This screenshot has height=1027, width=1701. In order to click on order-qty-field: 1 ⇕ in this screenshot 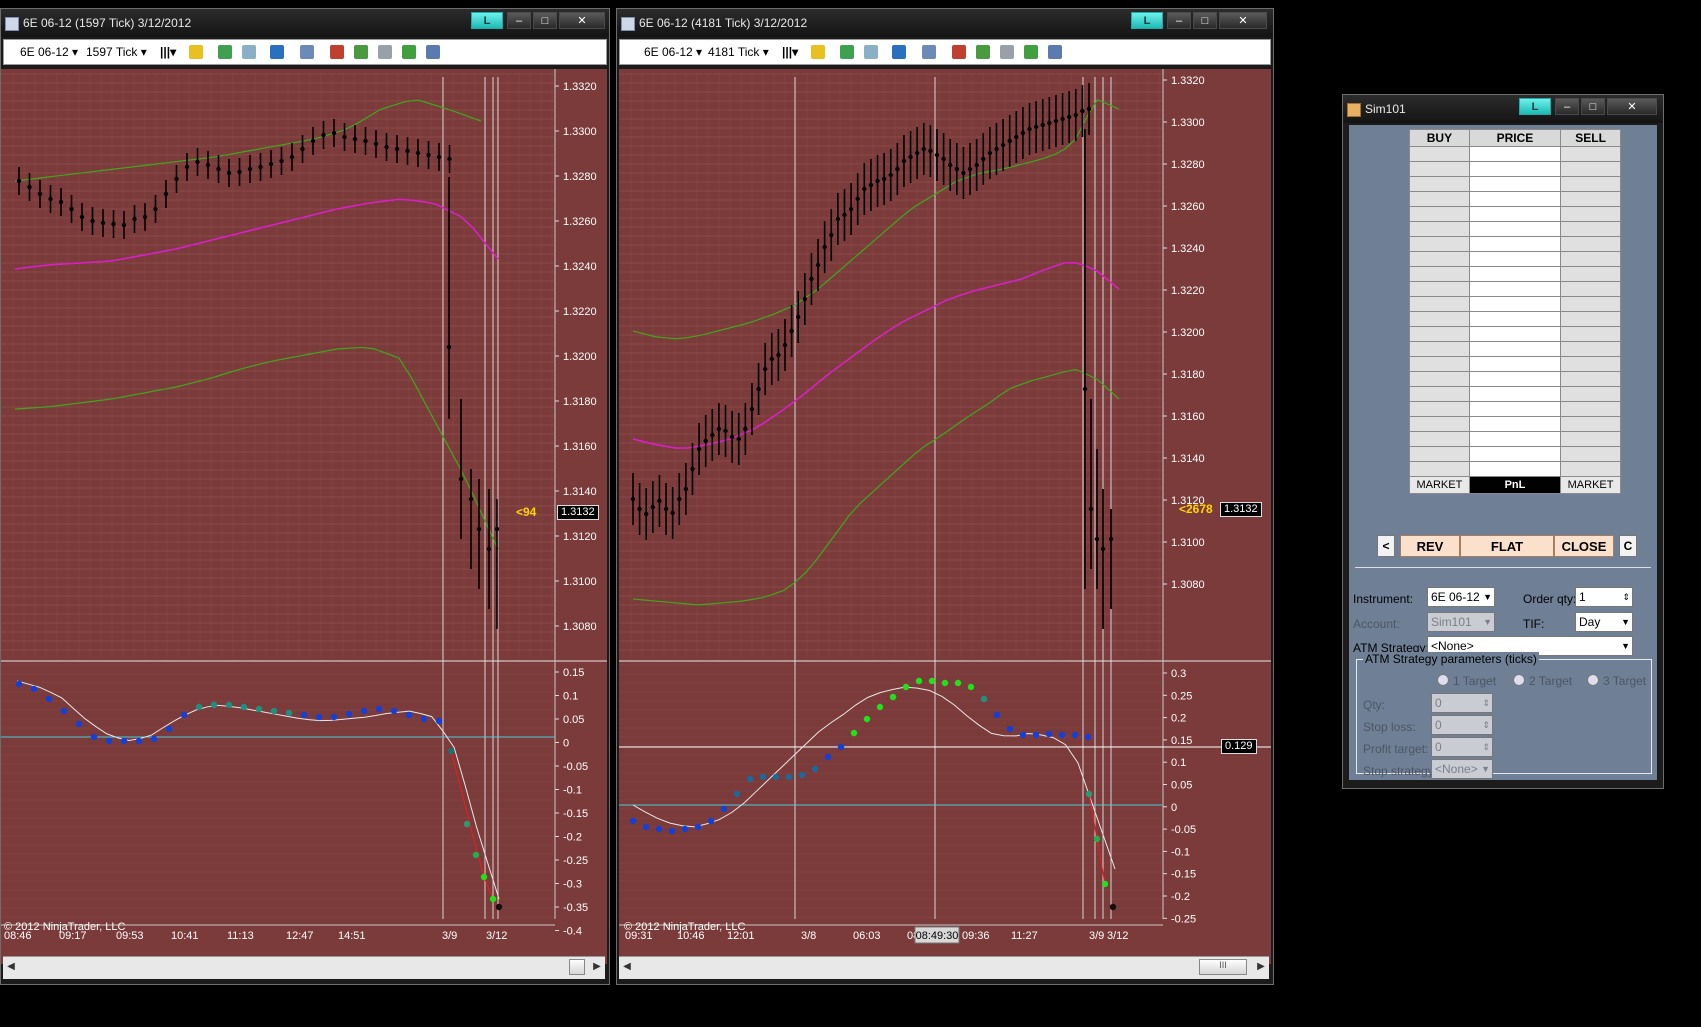, I will do `click(1604, 597)`.